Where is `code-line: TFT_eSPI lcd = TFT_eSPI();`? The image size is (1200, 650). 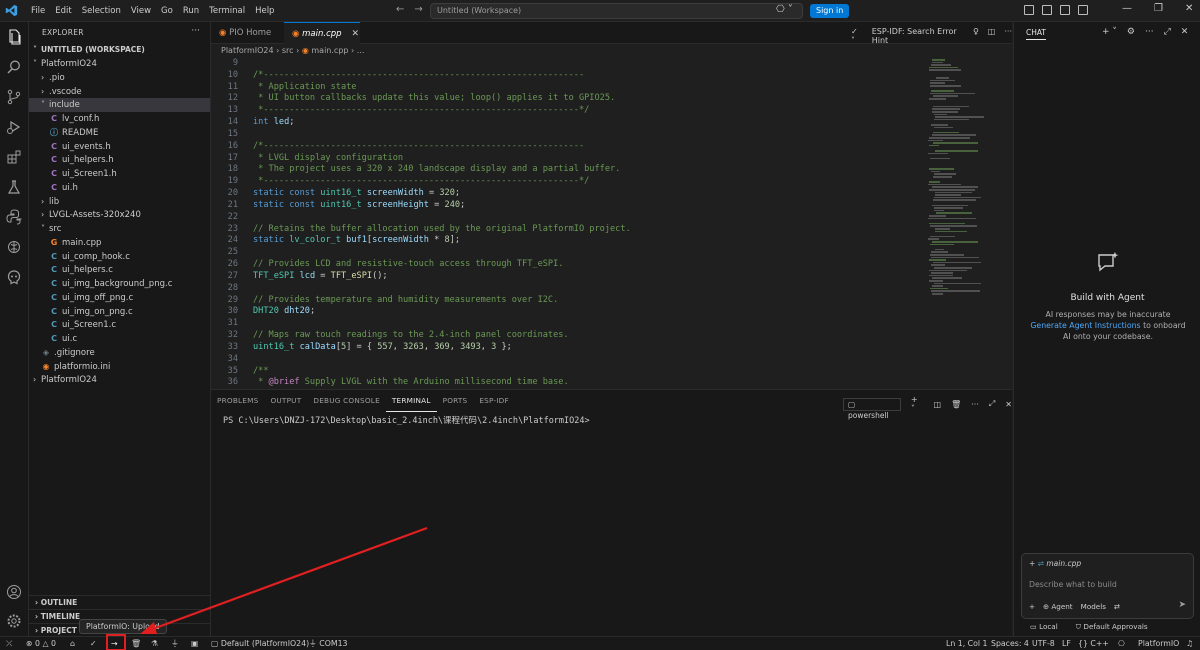
code-line: TFT_eSPI lcd = TFT_eSPI(); is located at coordinates (320, 276).